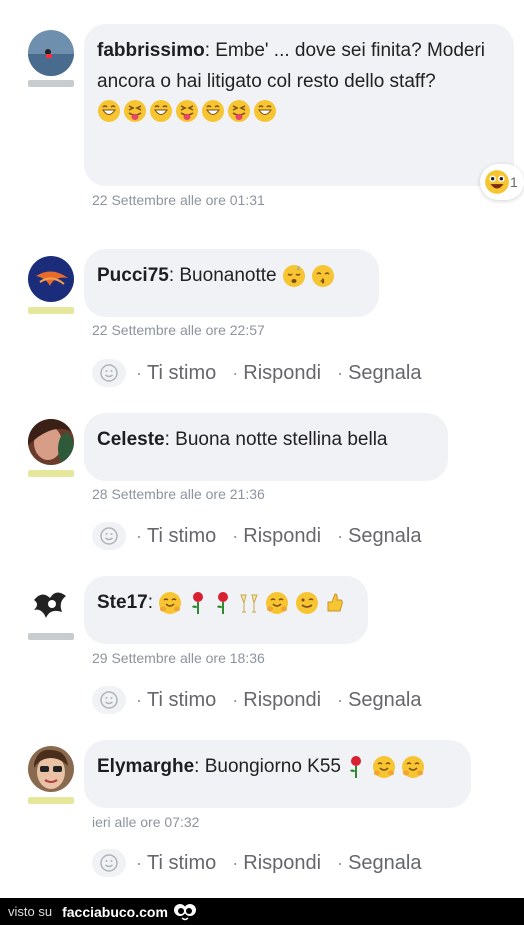 The image size is (524, 925). Describe the element at coordinates (222, 275) in the screenshot. I see `comment-text: : Buonanotte` at that location.